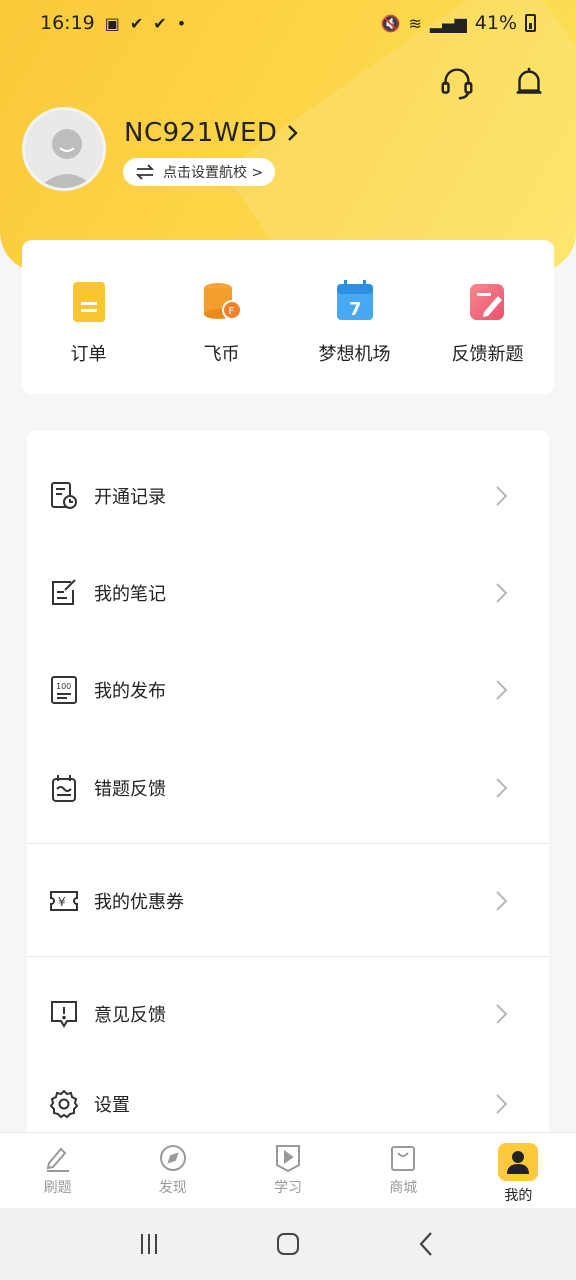 Image resolution: width=576 pixels, height=1280 pixels. Describe the element at coordinates (64, 1104) in the screenshot. I see `settings-icon` at that location.